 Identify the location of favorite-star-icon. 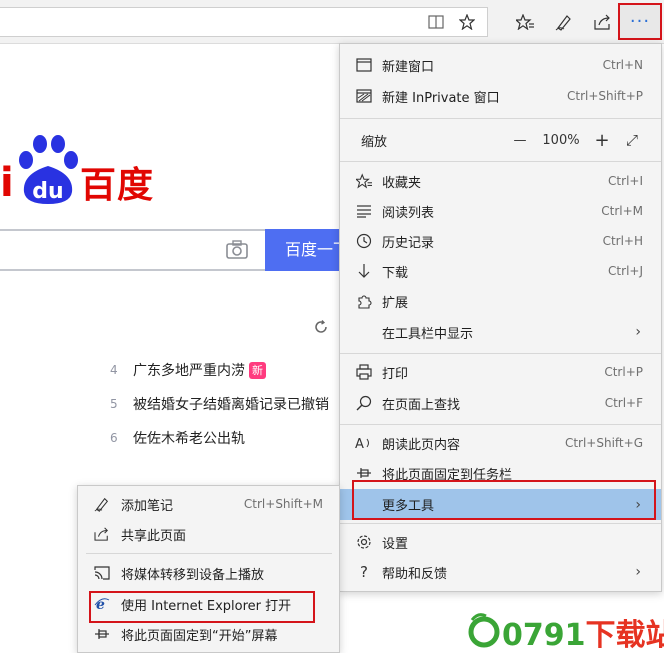
(467, 22).